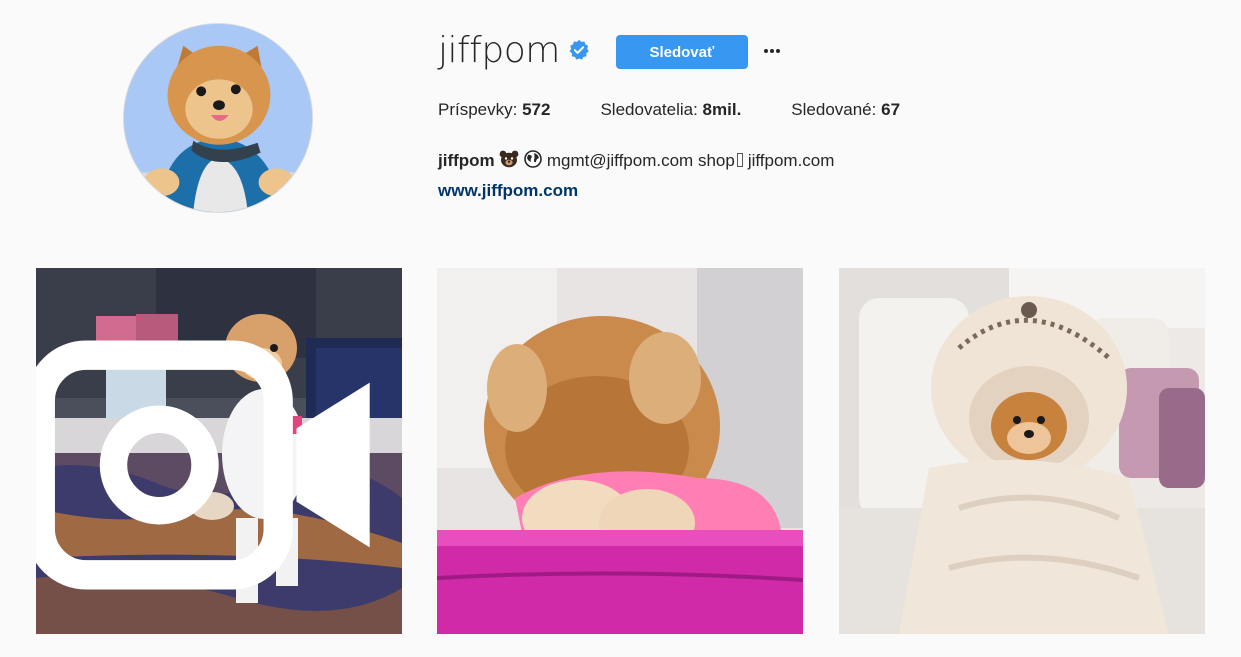 The width and height of the screenshot is (1241, 657). Describe the element at coordinates (466, 160) in the screenshot. I see `bio-name: jiffpom` at that location.